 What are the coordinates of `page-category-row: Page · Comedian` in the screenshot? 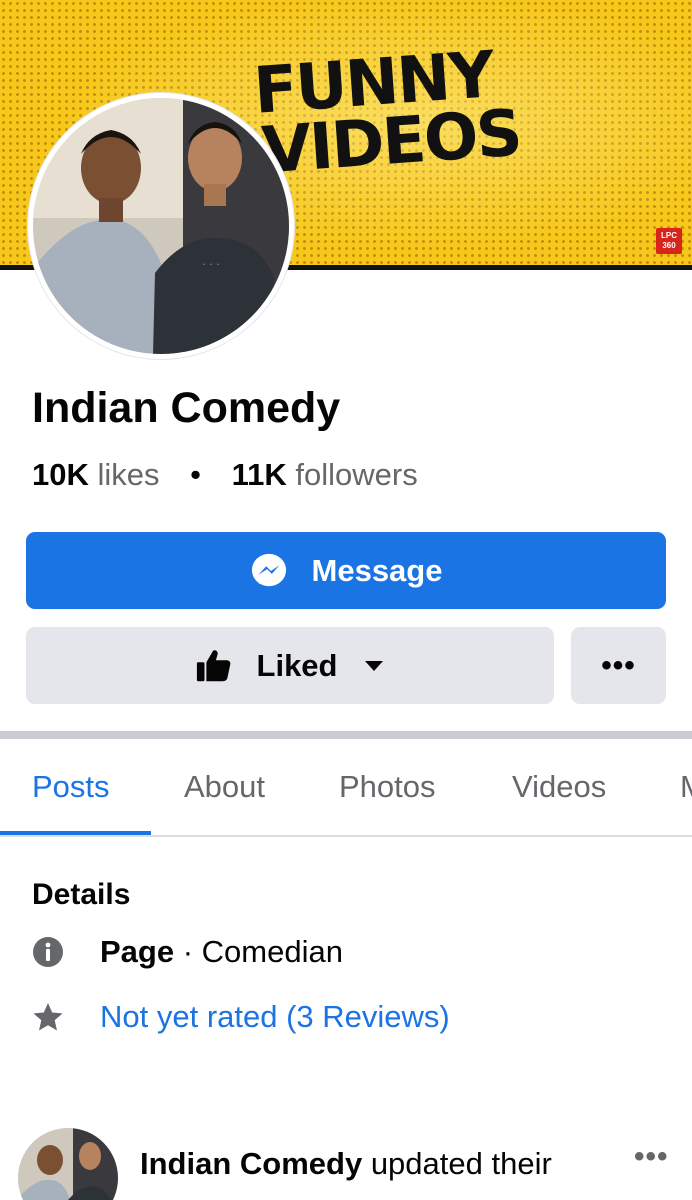 It's located at (187, 952).